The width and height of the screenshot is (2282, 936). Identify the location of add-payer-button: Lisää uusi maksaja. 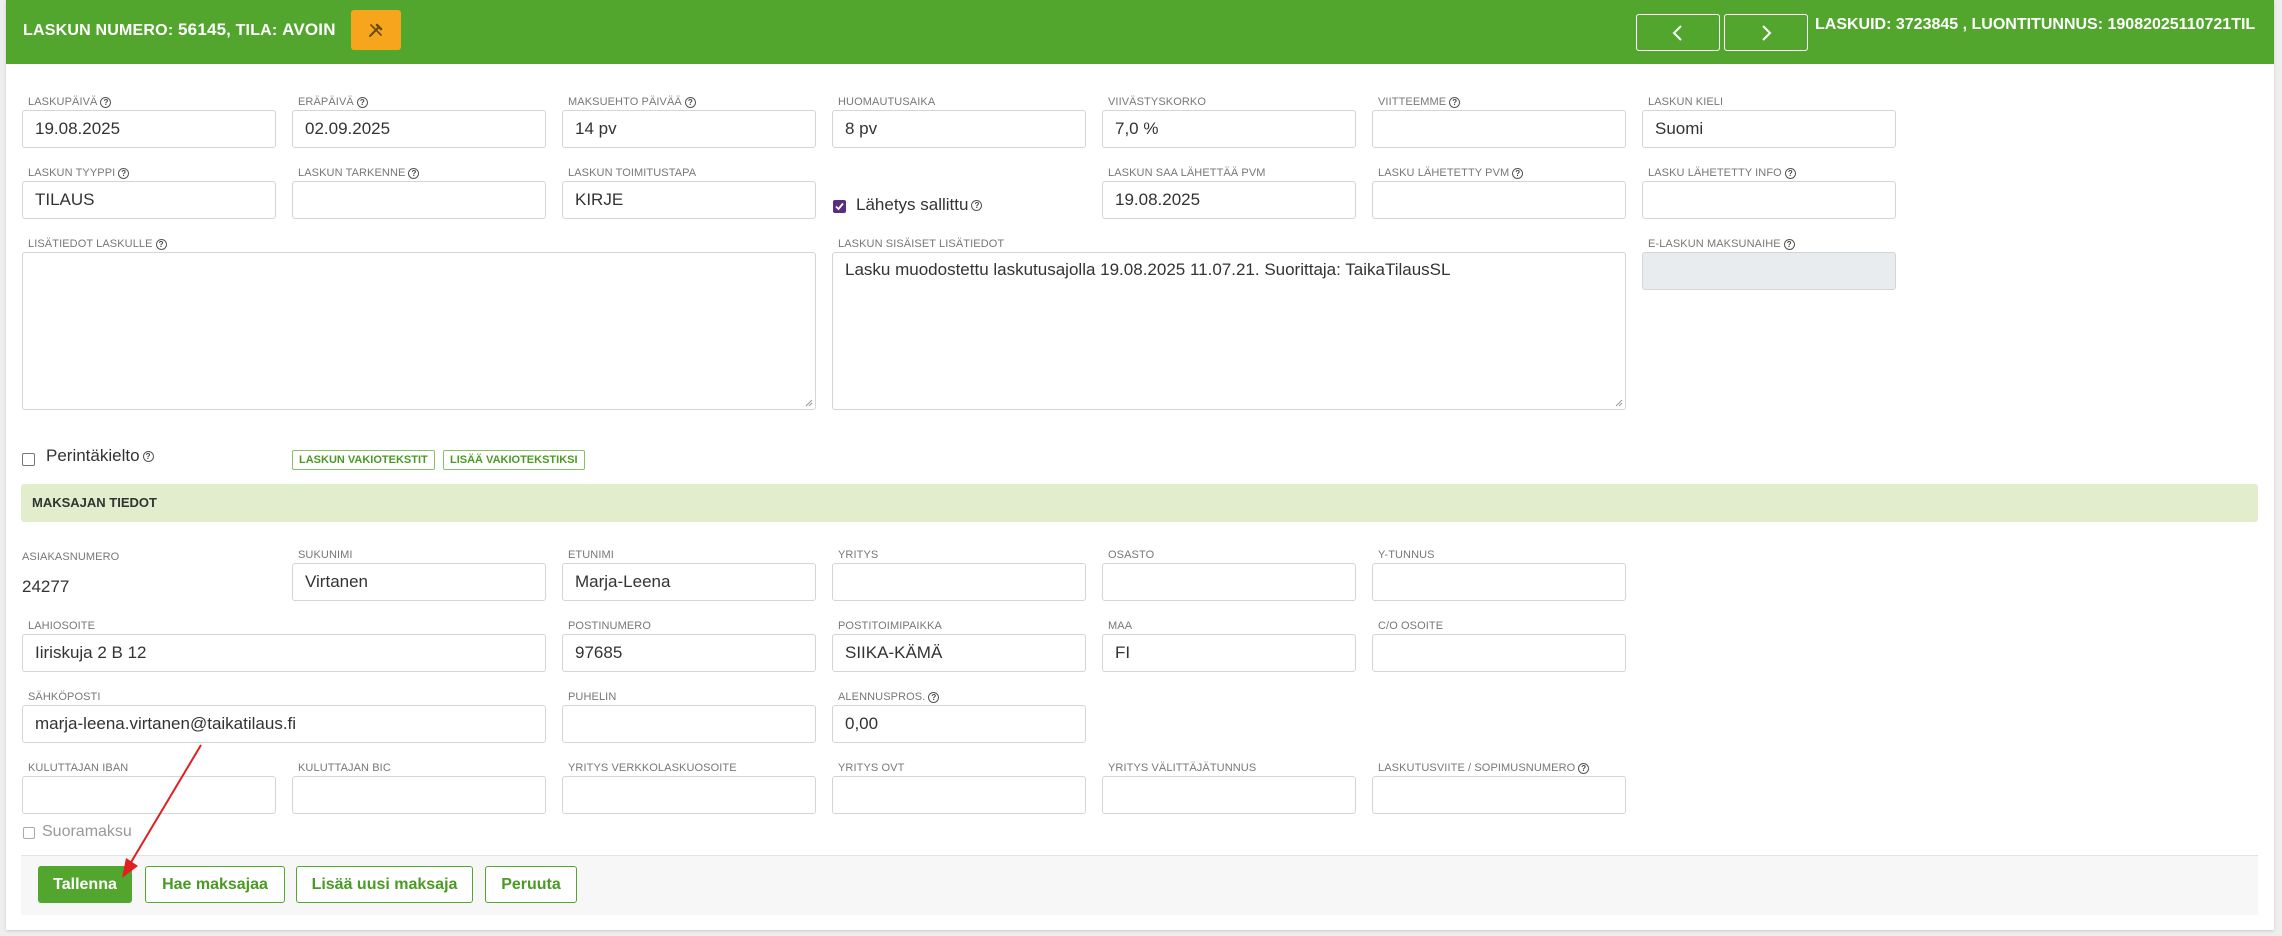
(384, 884).